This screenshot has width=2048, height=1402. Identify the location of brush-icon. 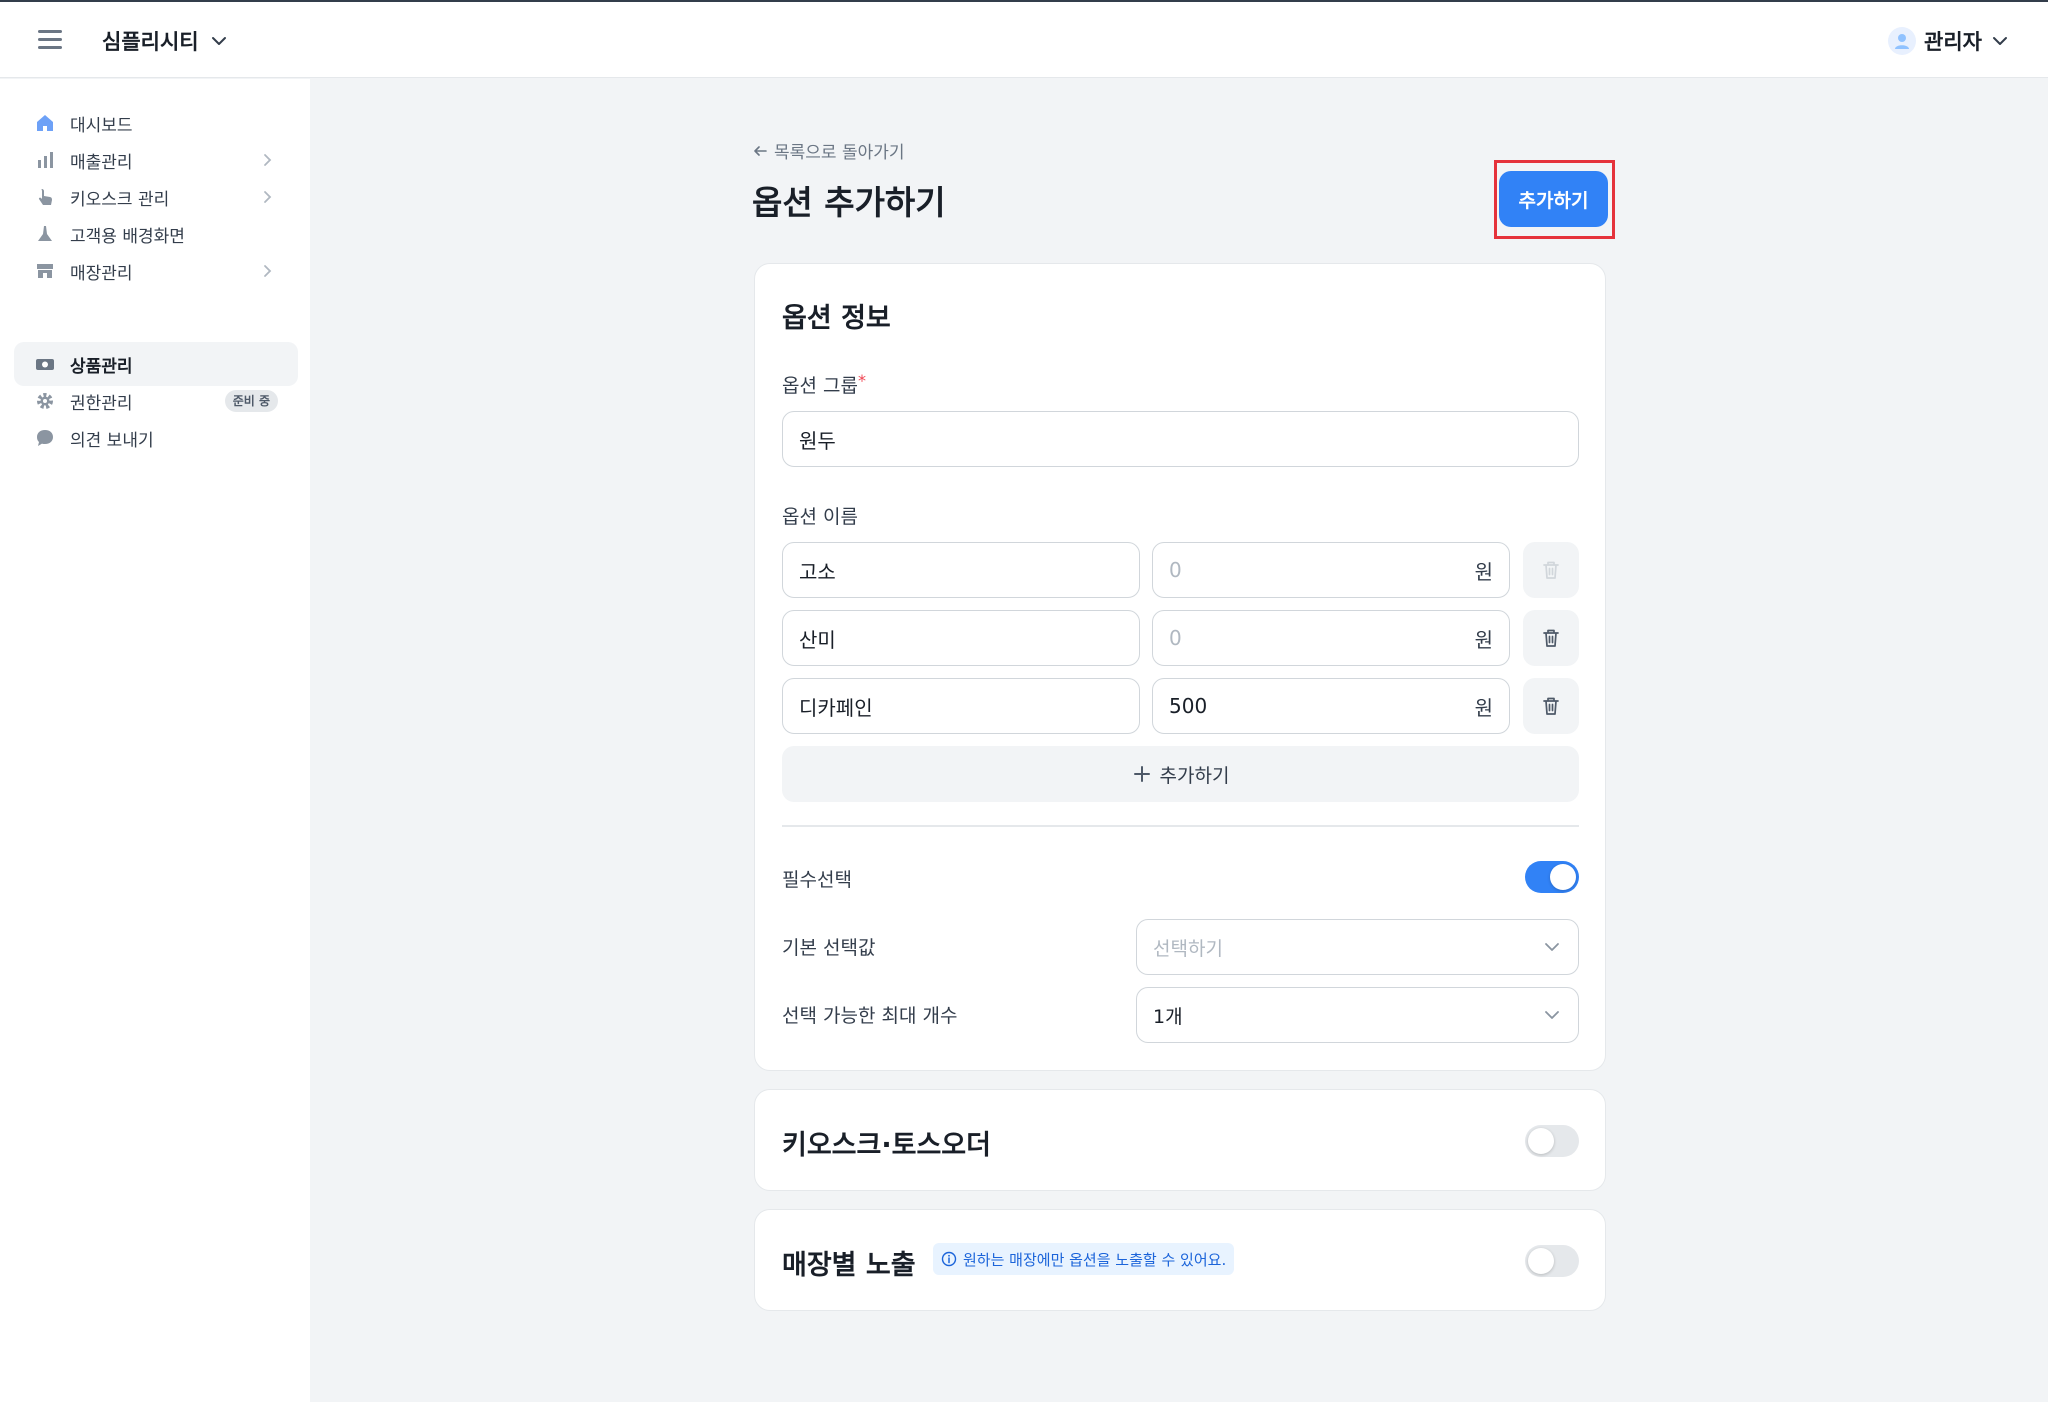
(45, 234).